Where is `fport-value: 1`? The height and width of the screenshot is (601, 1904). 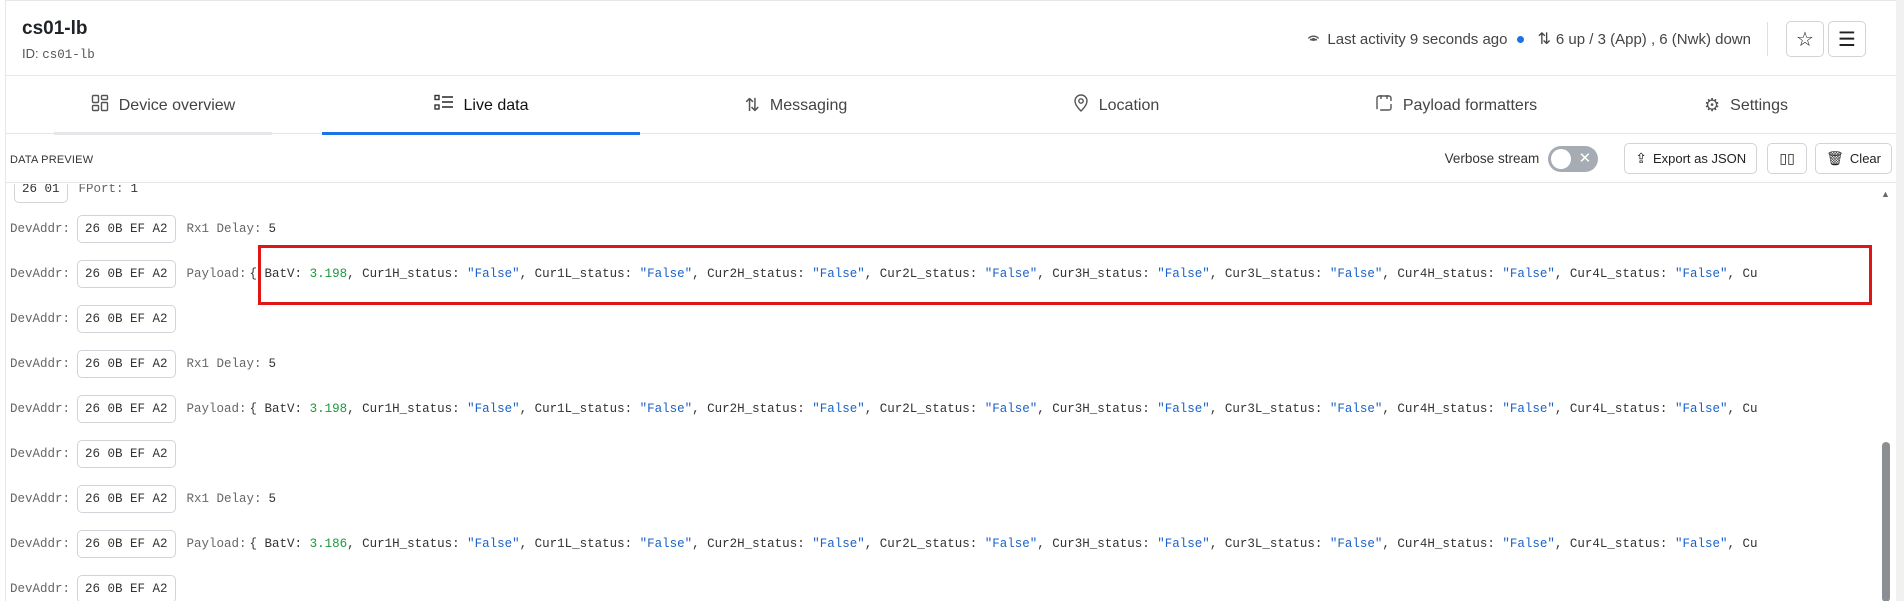 fport-value: 1 is located at coordinates (134, 190).